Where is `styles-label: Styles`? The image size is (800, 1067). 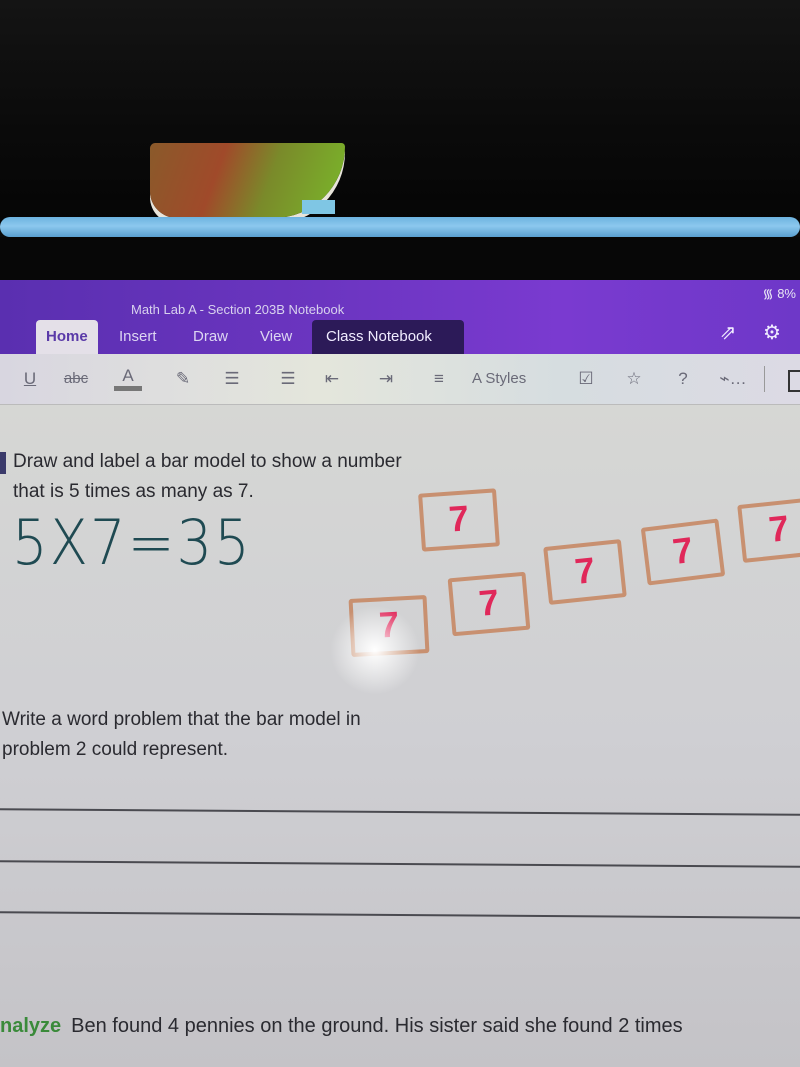
styles-label: Styles is located at coordinates (506, 378).